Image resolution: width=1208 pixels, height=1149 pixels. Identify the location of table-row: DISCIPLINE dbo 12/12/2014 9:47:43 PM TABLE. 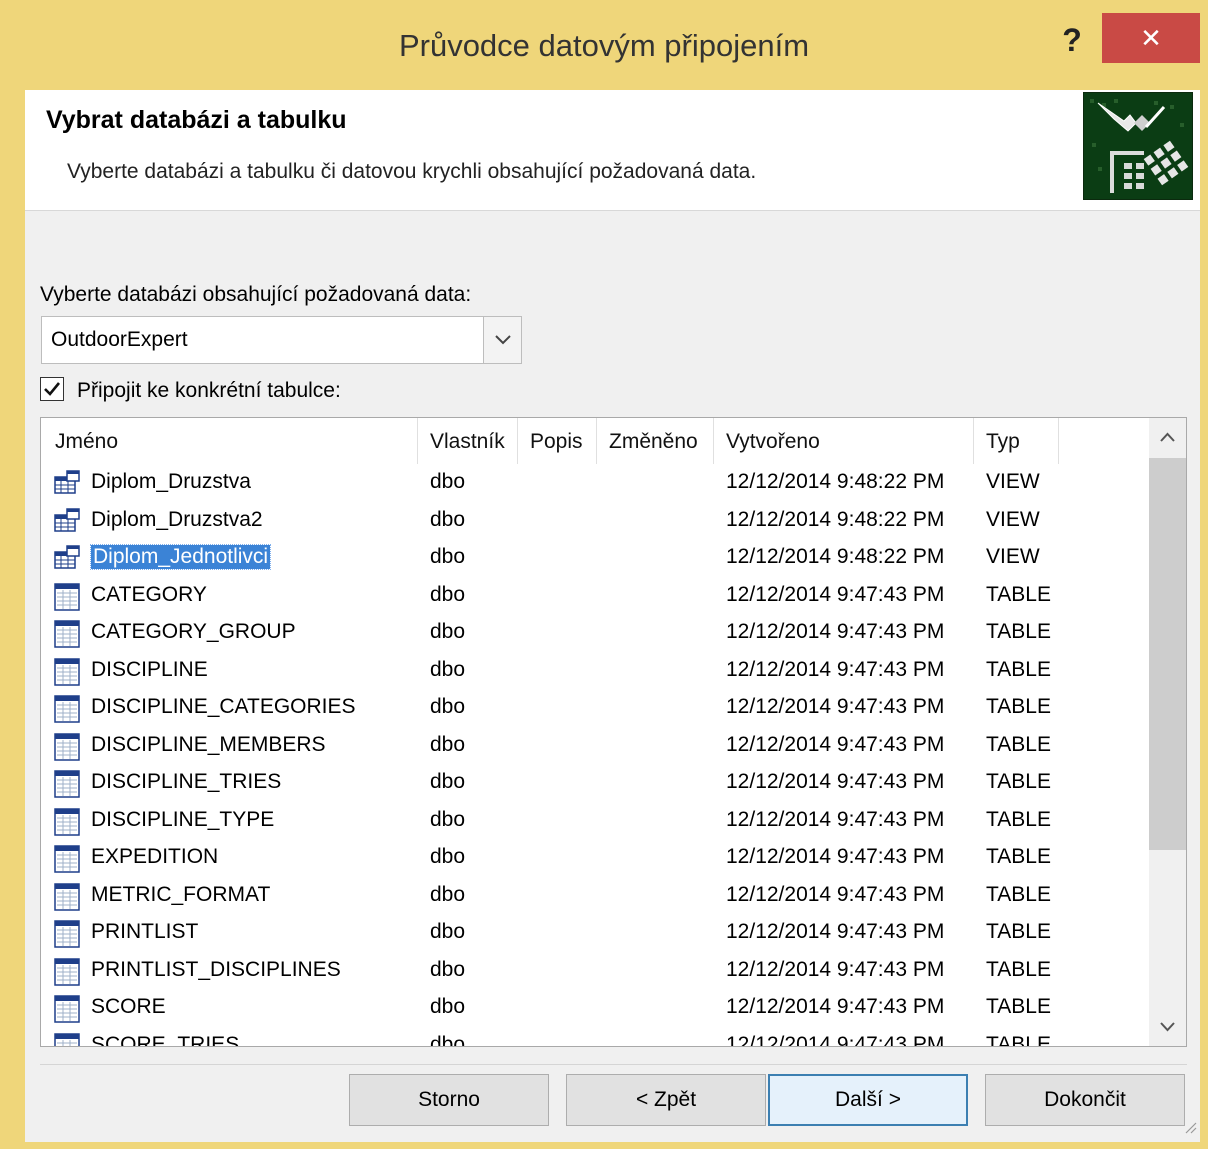
(595, 671).